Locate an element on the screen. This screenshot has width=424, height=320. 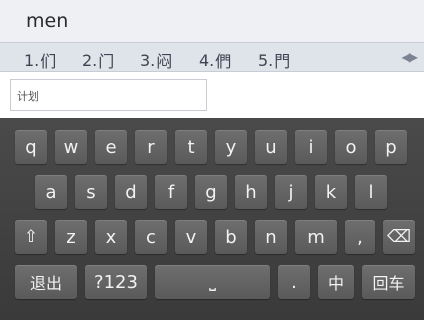
key-period: . is located at coordinates (294, 282).